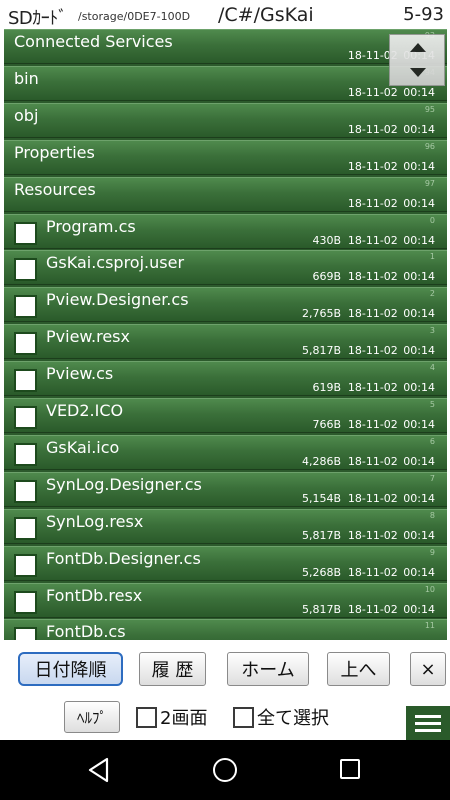 This screenshot has width=450, height=800. I want to click on row-index: 2, so click(432, 294).